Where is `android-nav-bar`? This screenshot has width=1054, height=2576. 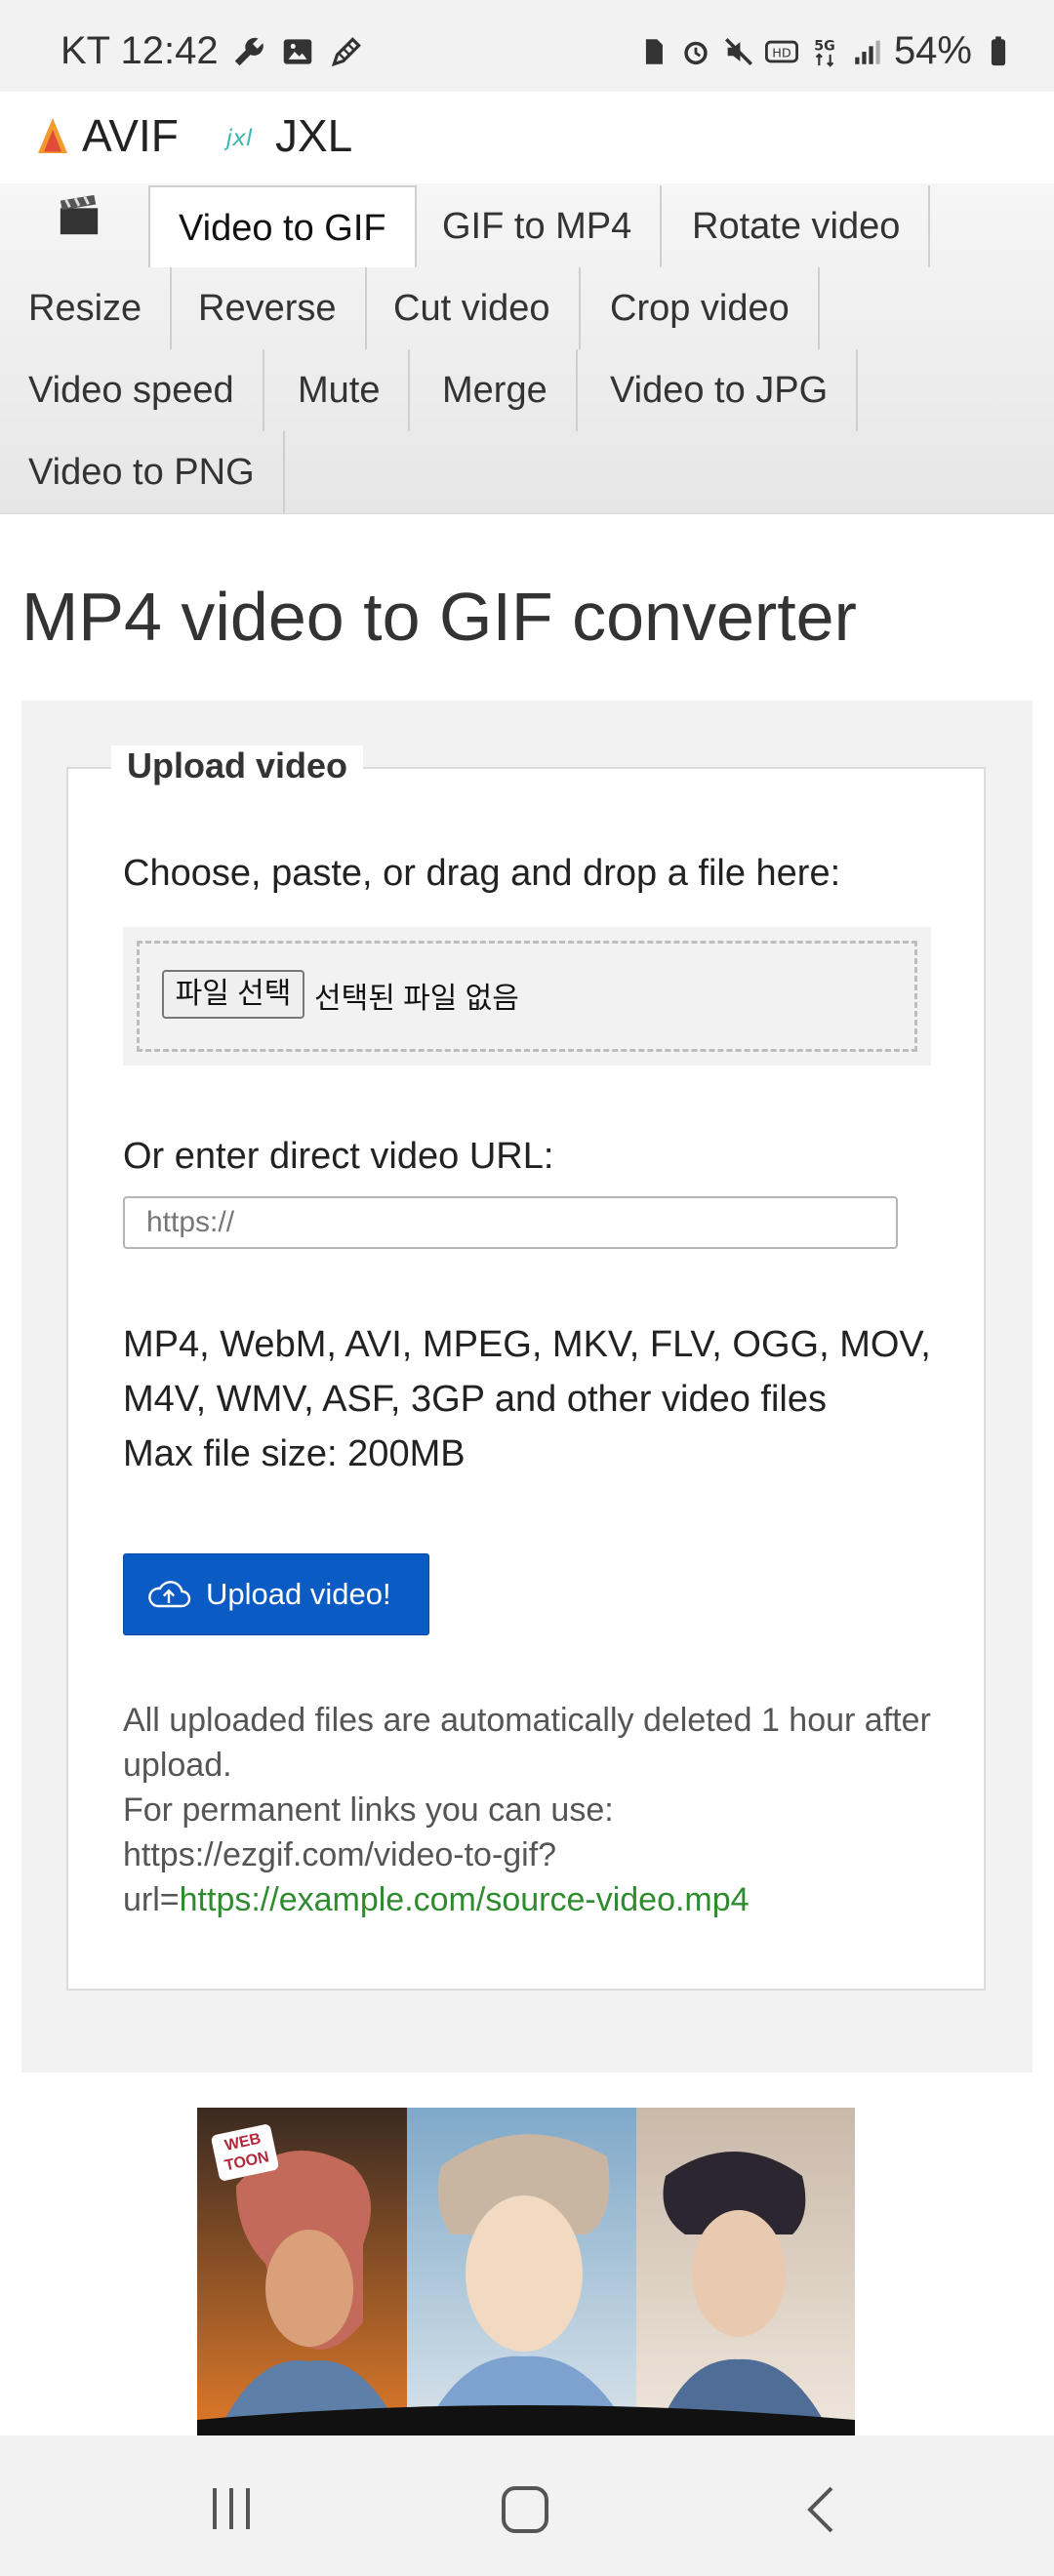
android-nav-bar is located at coordinates (527, 2505).